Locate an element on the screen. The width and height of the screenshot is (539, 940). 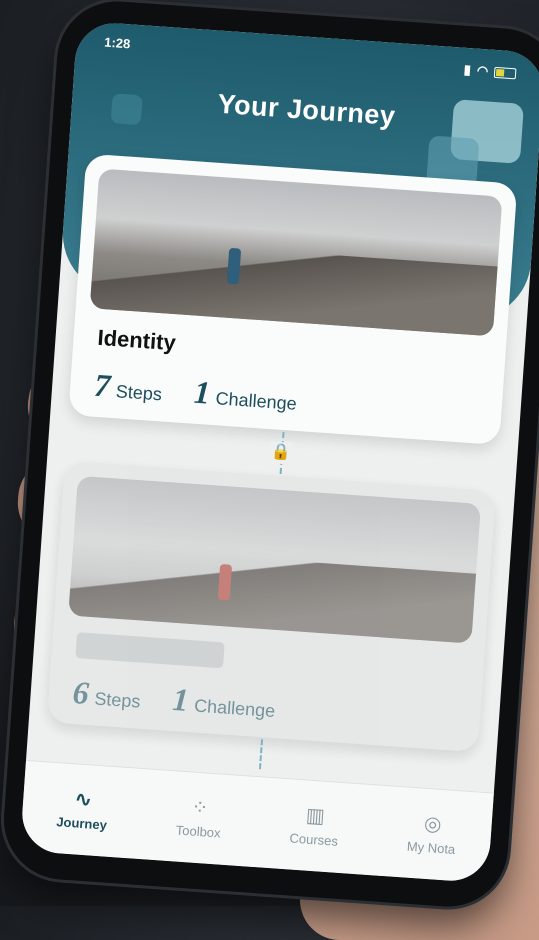
card-title-placeholder is located at coordinates (150, 650).